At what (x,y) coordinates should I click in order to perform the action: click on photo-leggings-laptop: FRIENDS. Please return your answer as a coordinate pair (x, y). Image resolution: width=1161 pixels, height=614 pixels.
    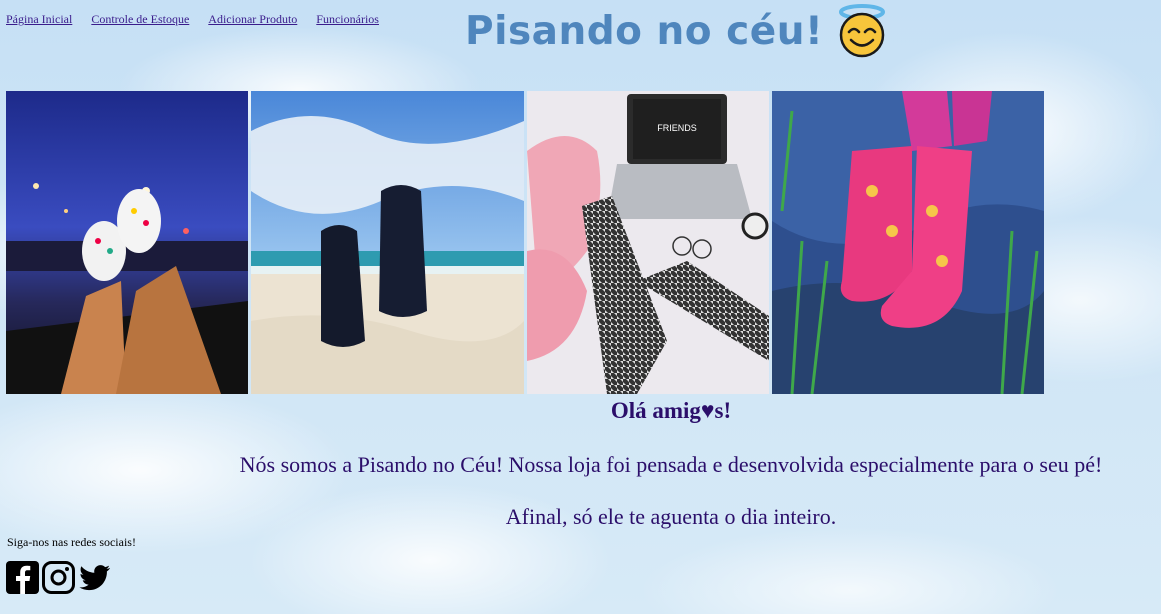
    Looking at the image, I should click on (648, 242).